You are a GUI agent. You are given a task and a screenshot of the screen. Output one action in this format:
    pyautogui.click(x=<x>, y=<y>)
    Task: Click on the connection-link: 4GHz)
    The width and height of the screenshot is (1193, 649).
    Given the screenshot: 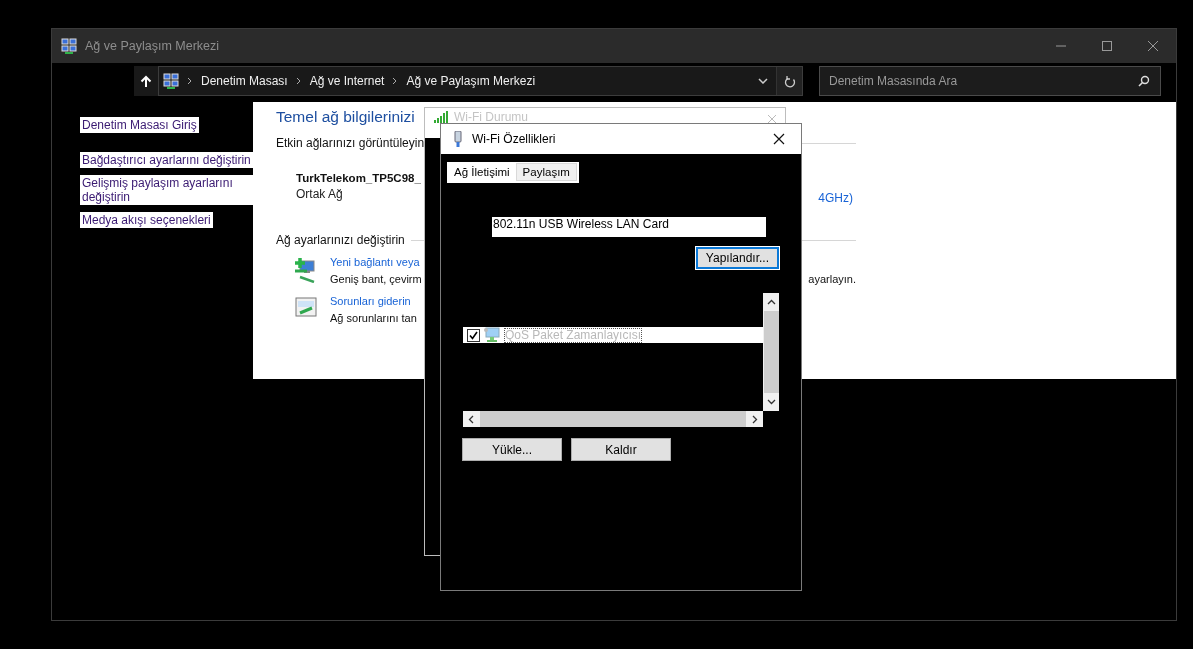 What is the action you would take?
    pyautogui.click(x=835, y=198)
    